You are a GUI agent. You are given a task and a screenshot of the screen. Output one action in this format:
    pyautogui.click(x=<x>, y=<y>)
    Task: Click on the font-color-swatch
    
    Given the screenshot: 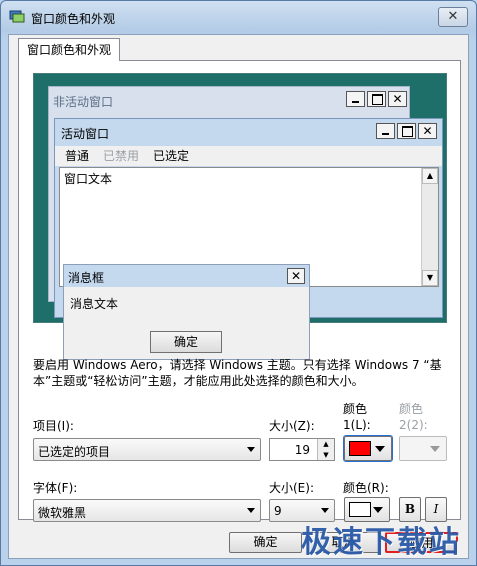 What is the action you would take?
    pyautogui.click(x=360, y=509)
    